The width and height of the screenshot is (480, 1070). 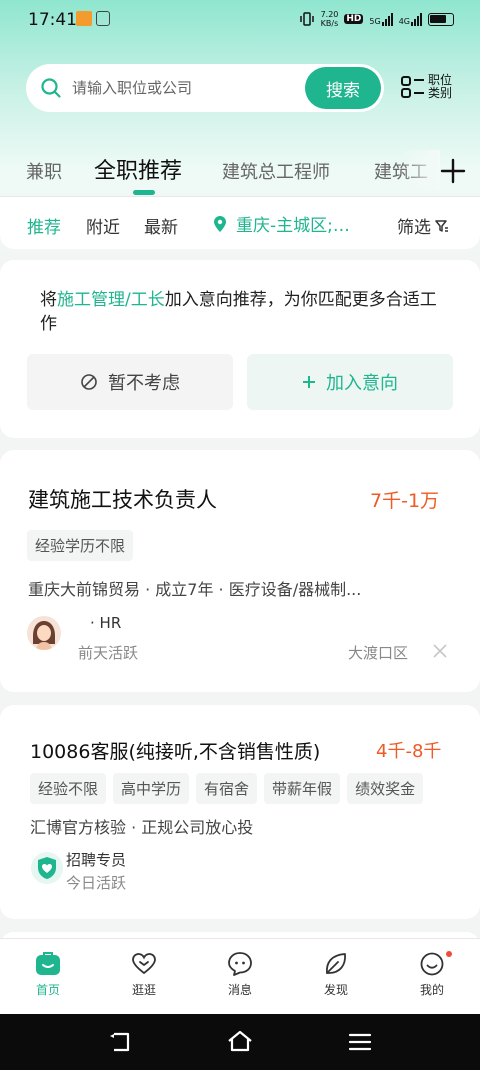 I want to click on tab-part-time: 兼职, so click(x=44, y=171).